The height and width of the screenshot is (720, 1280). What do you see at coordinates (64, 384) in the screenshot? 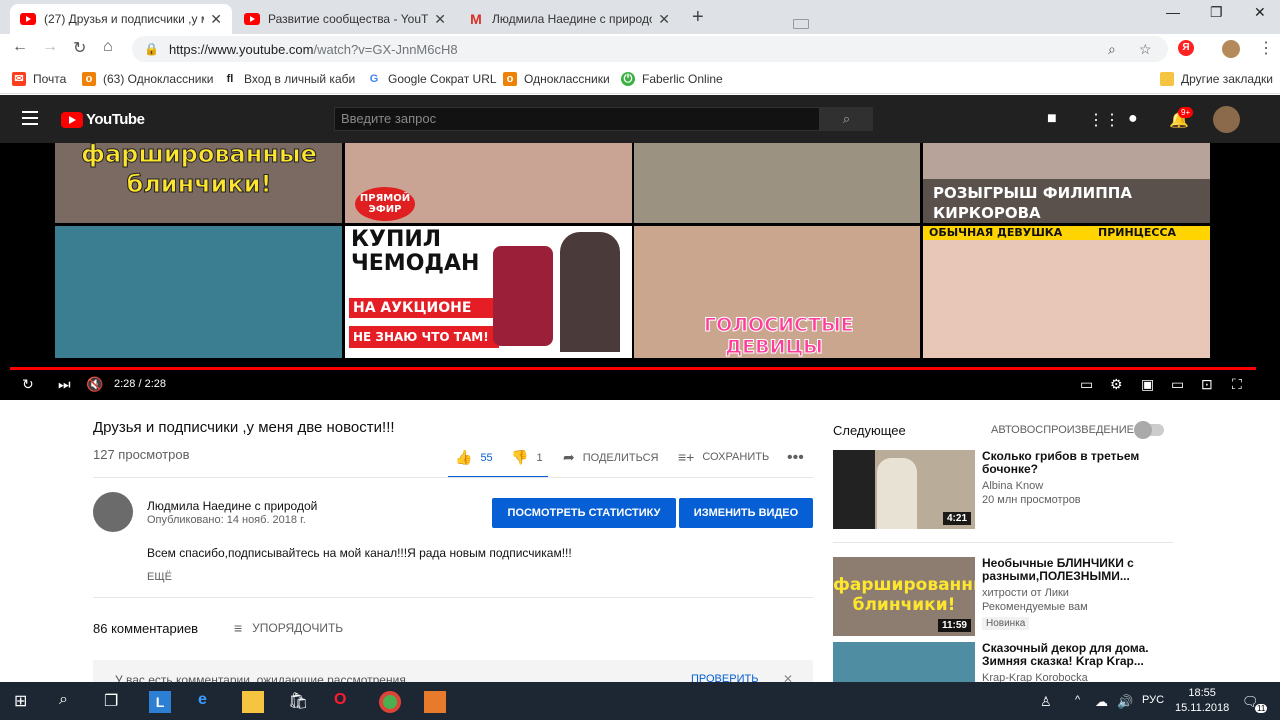
I see `next-icon: ⏭` at bounding box center [64, 384].